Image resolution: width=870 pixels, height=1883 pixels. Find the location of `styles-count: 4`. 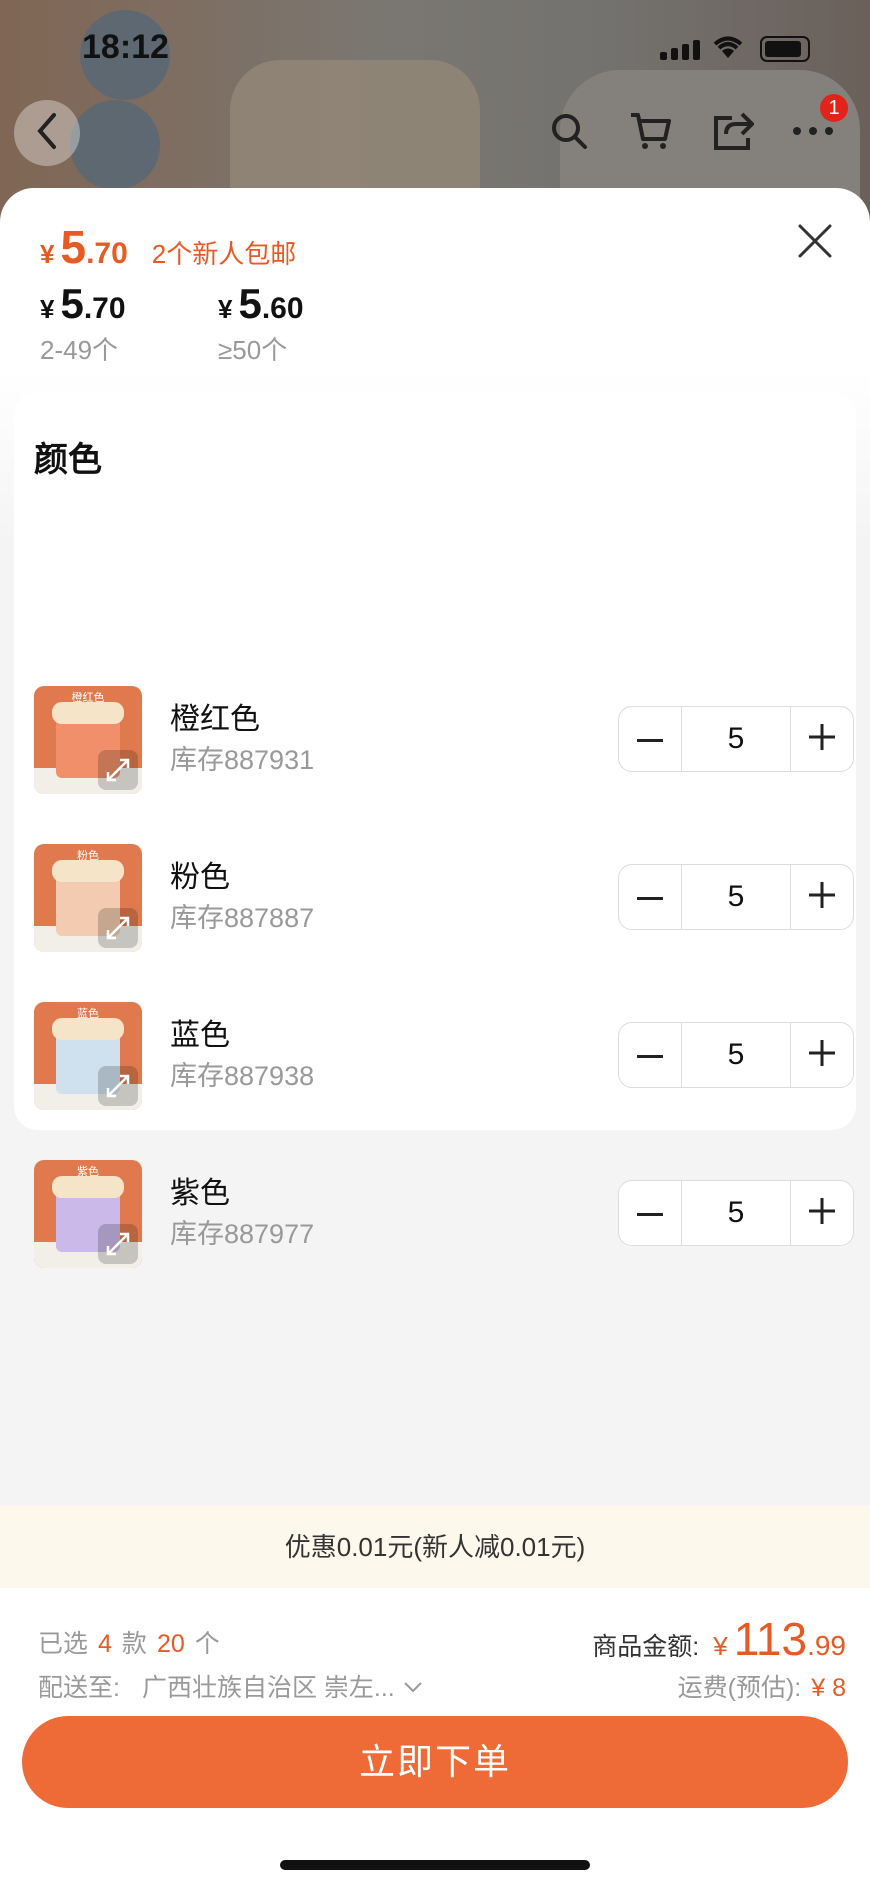

styles-count: 4 is located at coordinates (105, 1644).